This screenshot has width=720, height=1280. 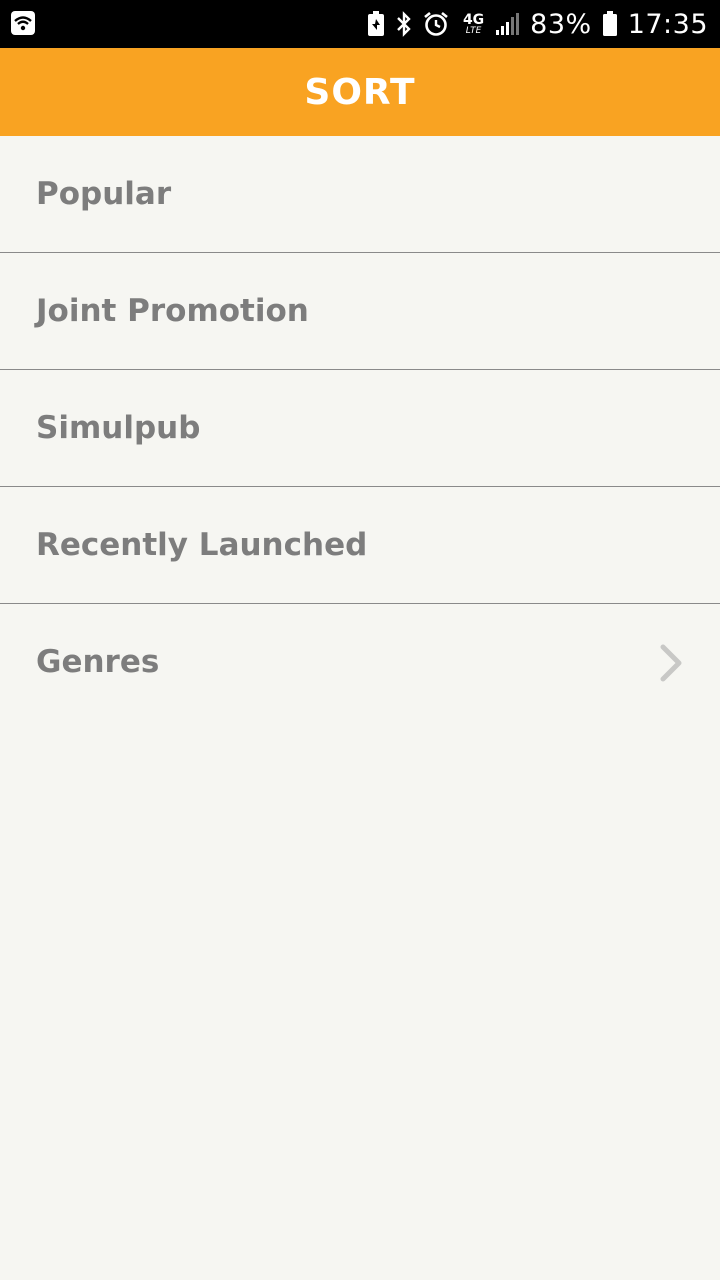 I want to click on status-icons: 4G LTE 83% 17:35, so click(x=532, y=24).